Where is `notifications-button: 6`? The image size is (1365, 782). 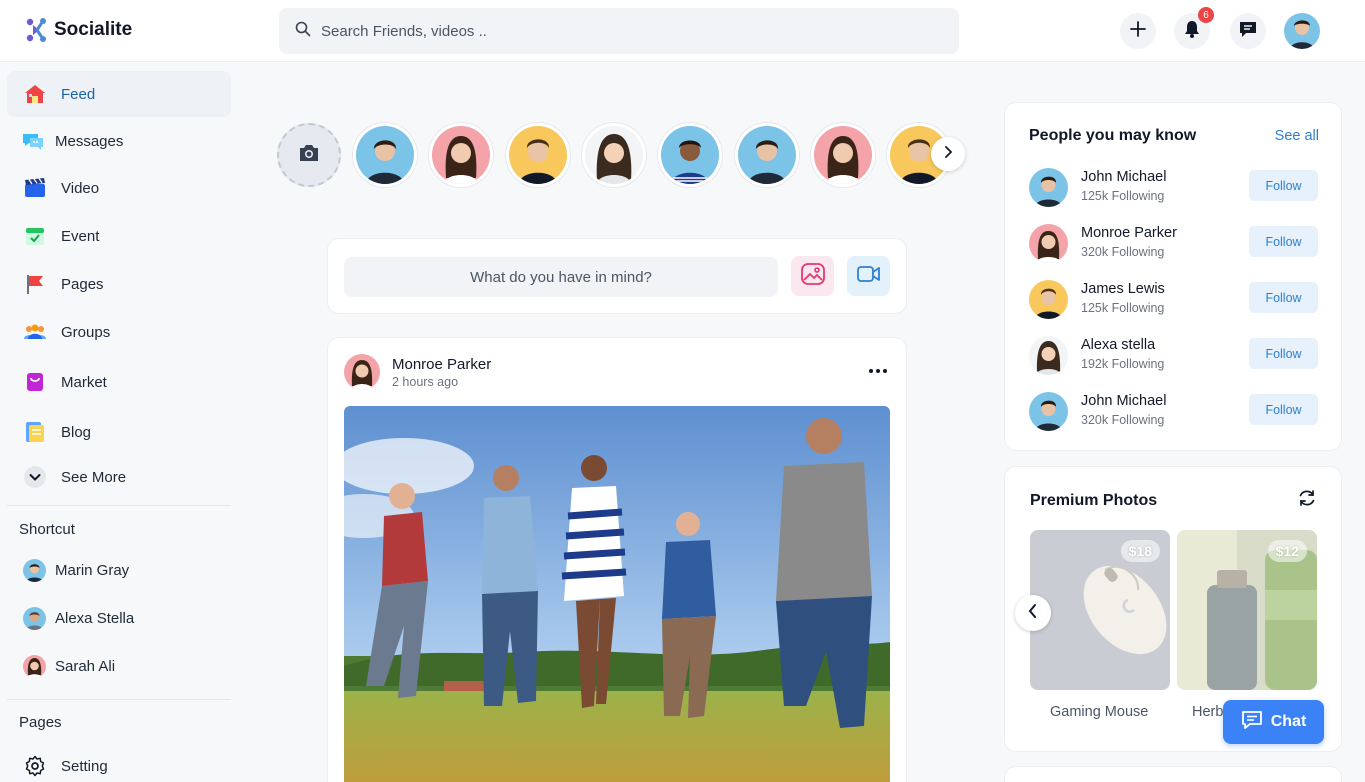
notifications-button: 6 is located at coordinates (1194, 28).